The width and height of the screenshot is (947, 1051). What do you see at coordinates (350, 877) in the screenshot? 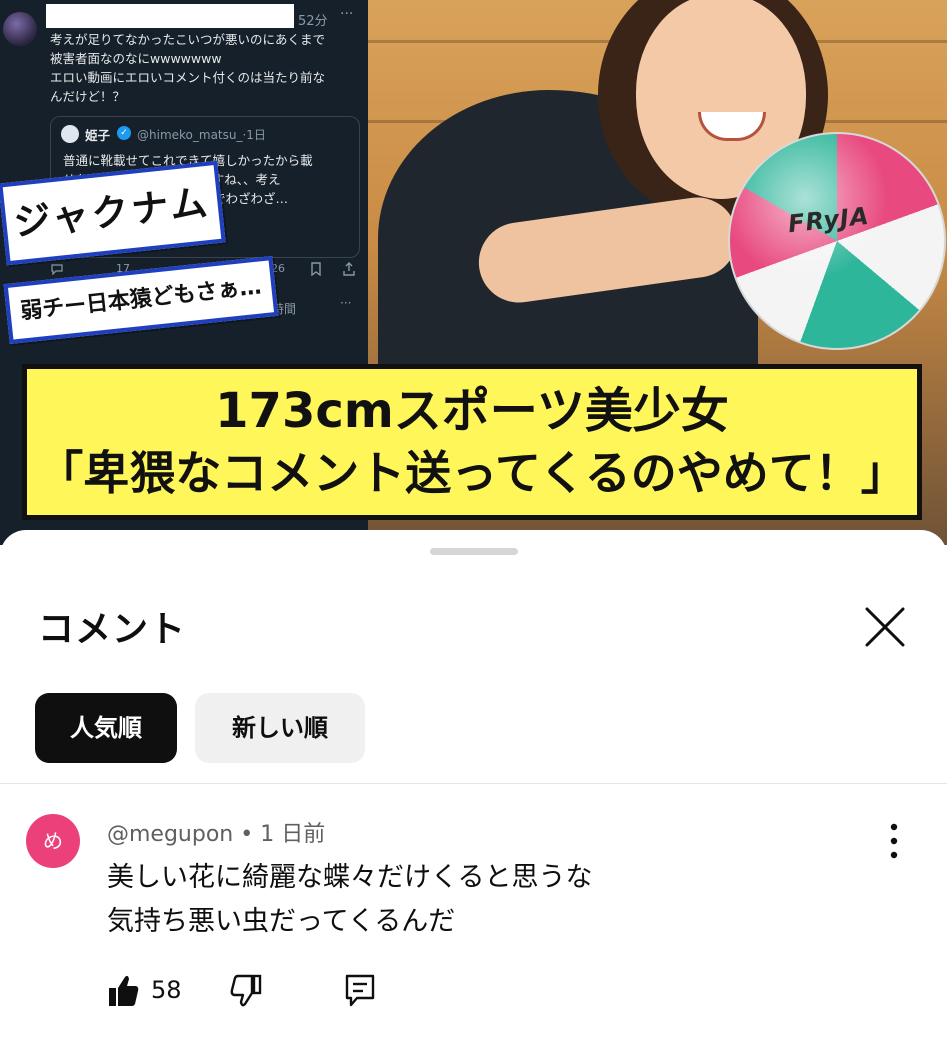
I see `comment-line: 美しい花に綺麗な蝶々だけくると思うな` at bounding box center [350, 877].